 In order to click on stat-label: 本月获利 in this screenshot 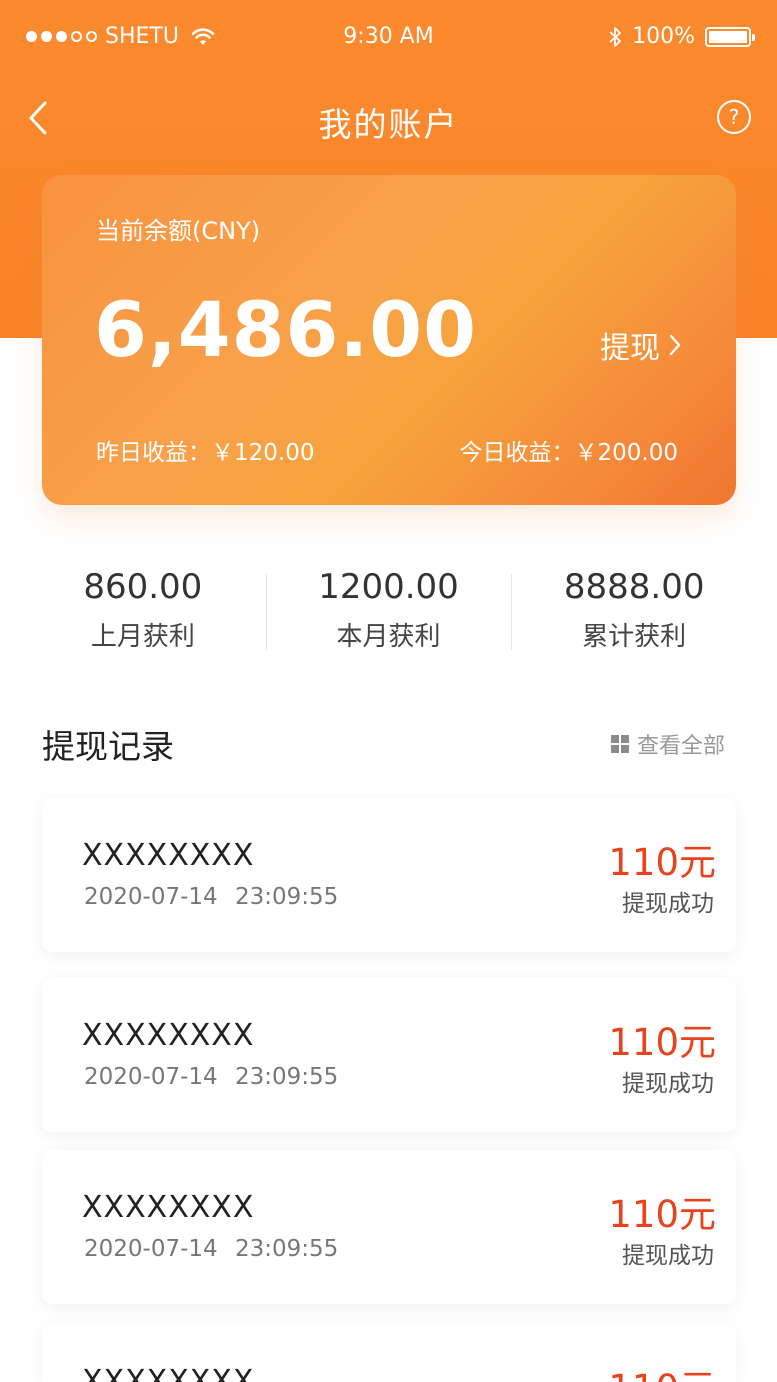, I will do `click(388, 637)`.